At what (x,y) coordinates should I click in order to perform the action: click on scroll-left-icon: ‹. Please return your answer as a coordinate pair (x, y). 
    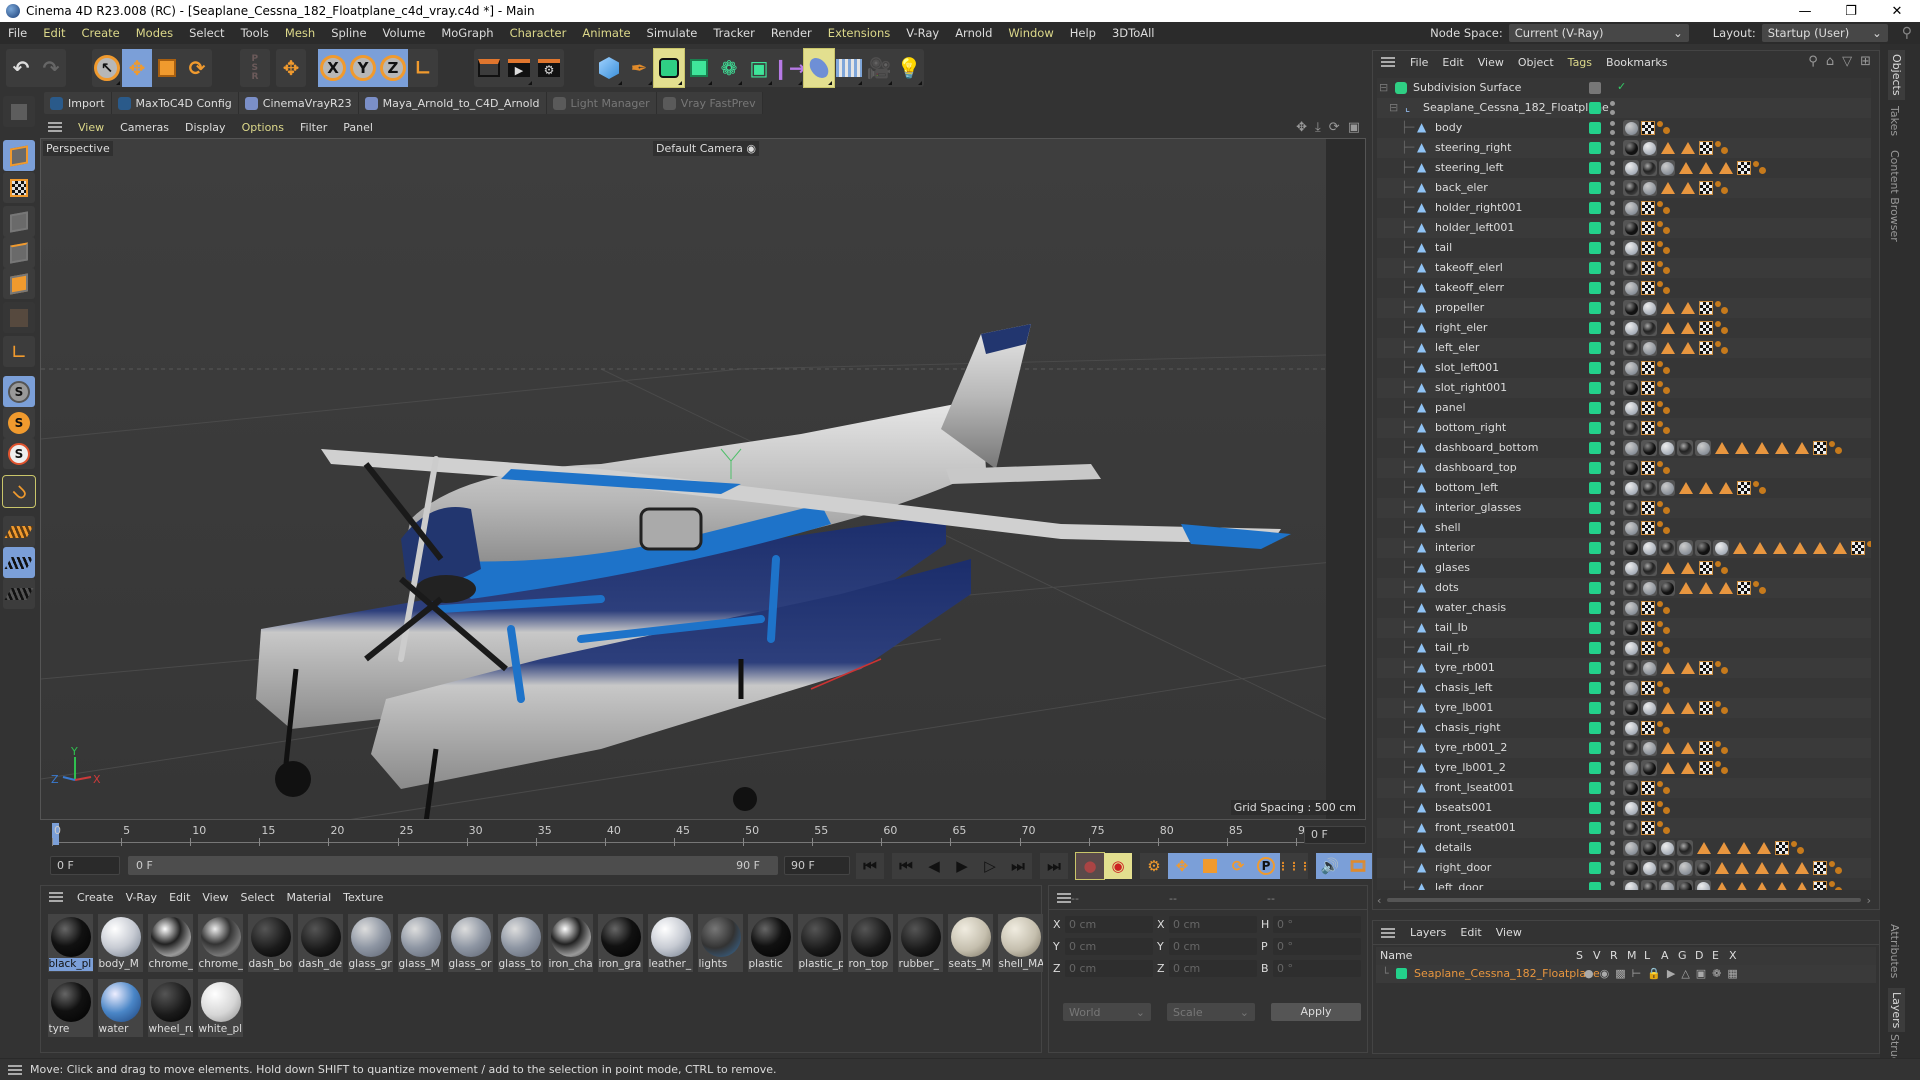
    Looking at the image, I should click on (1379, 900).